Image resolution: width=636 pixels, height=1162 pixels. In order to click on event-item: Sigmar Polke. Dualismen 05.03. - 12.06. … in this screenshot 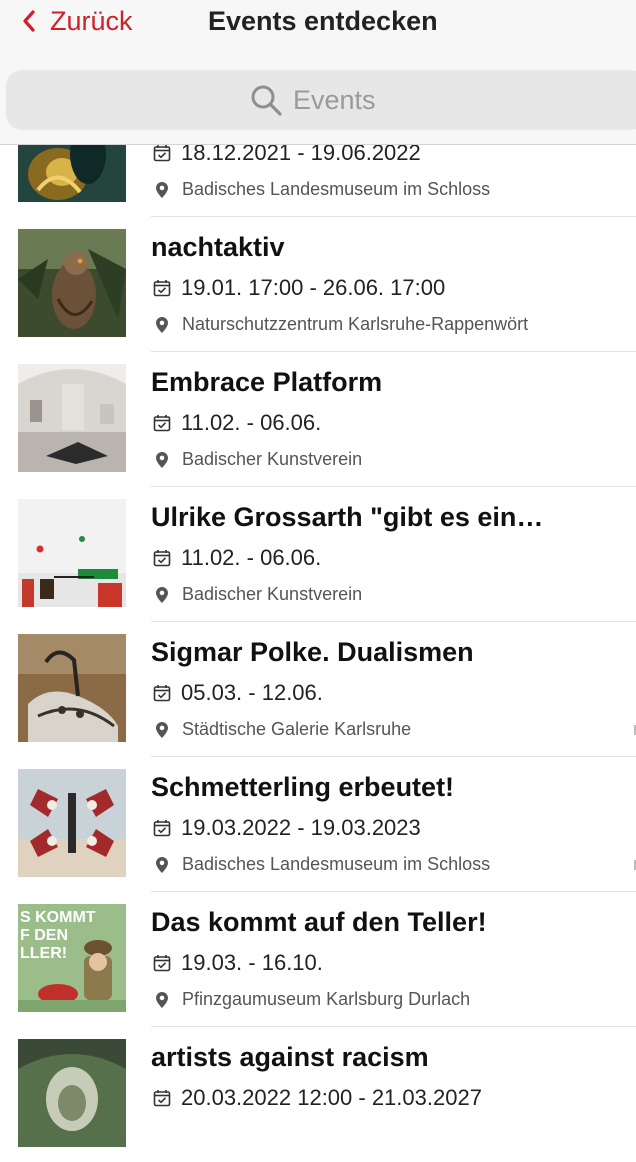, I will do `click(318, 689)`.